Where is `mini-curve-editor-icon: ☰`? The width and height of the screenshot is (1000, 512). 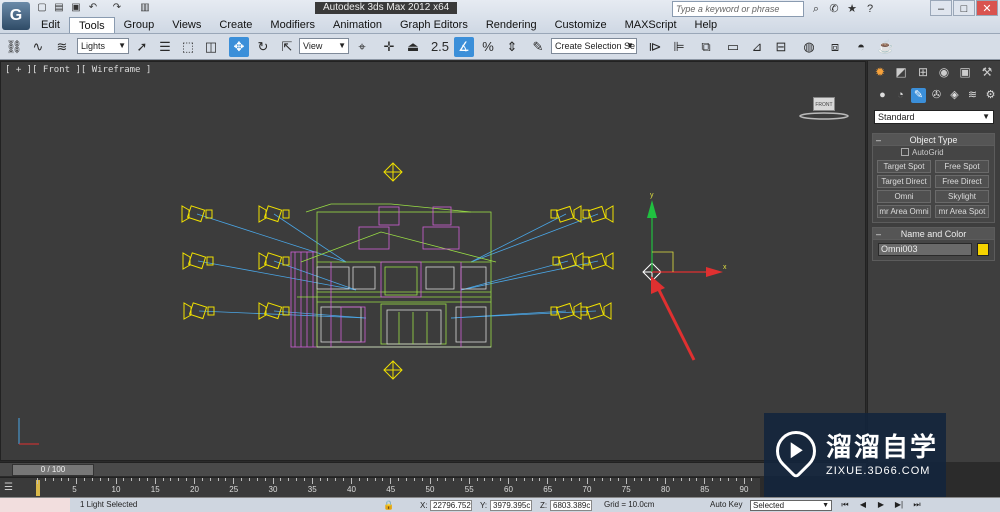 mini-curve-editor-icon: ☰ is located at coordinates (12, 488).